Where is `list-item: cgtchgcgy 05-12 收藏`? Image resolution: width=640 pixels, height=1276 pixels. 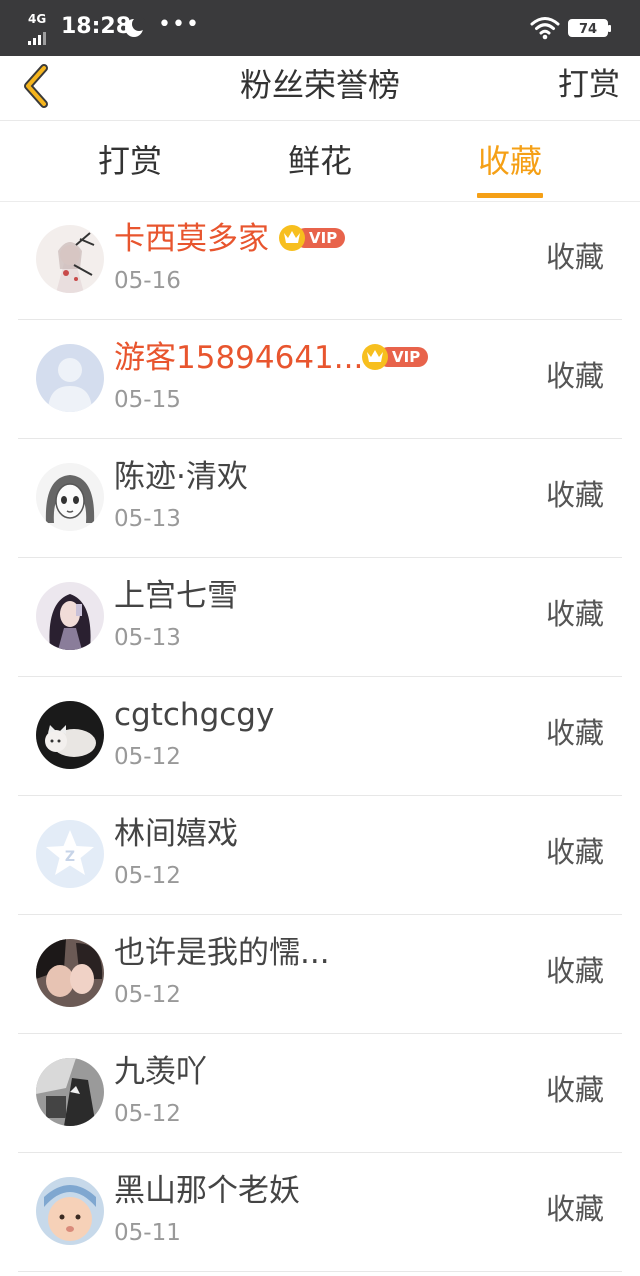 list-item: cgtchgcgy 05-12 收藏 is located at coordinates (320, 736).